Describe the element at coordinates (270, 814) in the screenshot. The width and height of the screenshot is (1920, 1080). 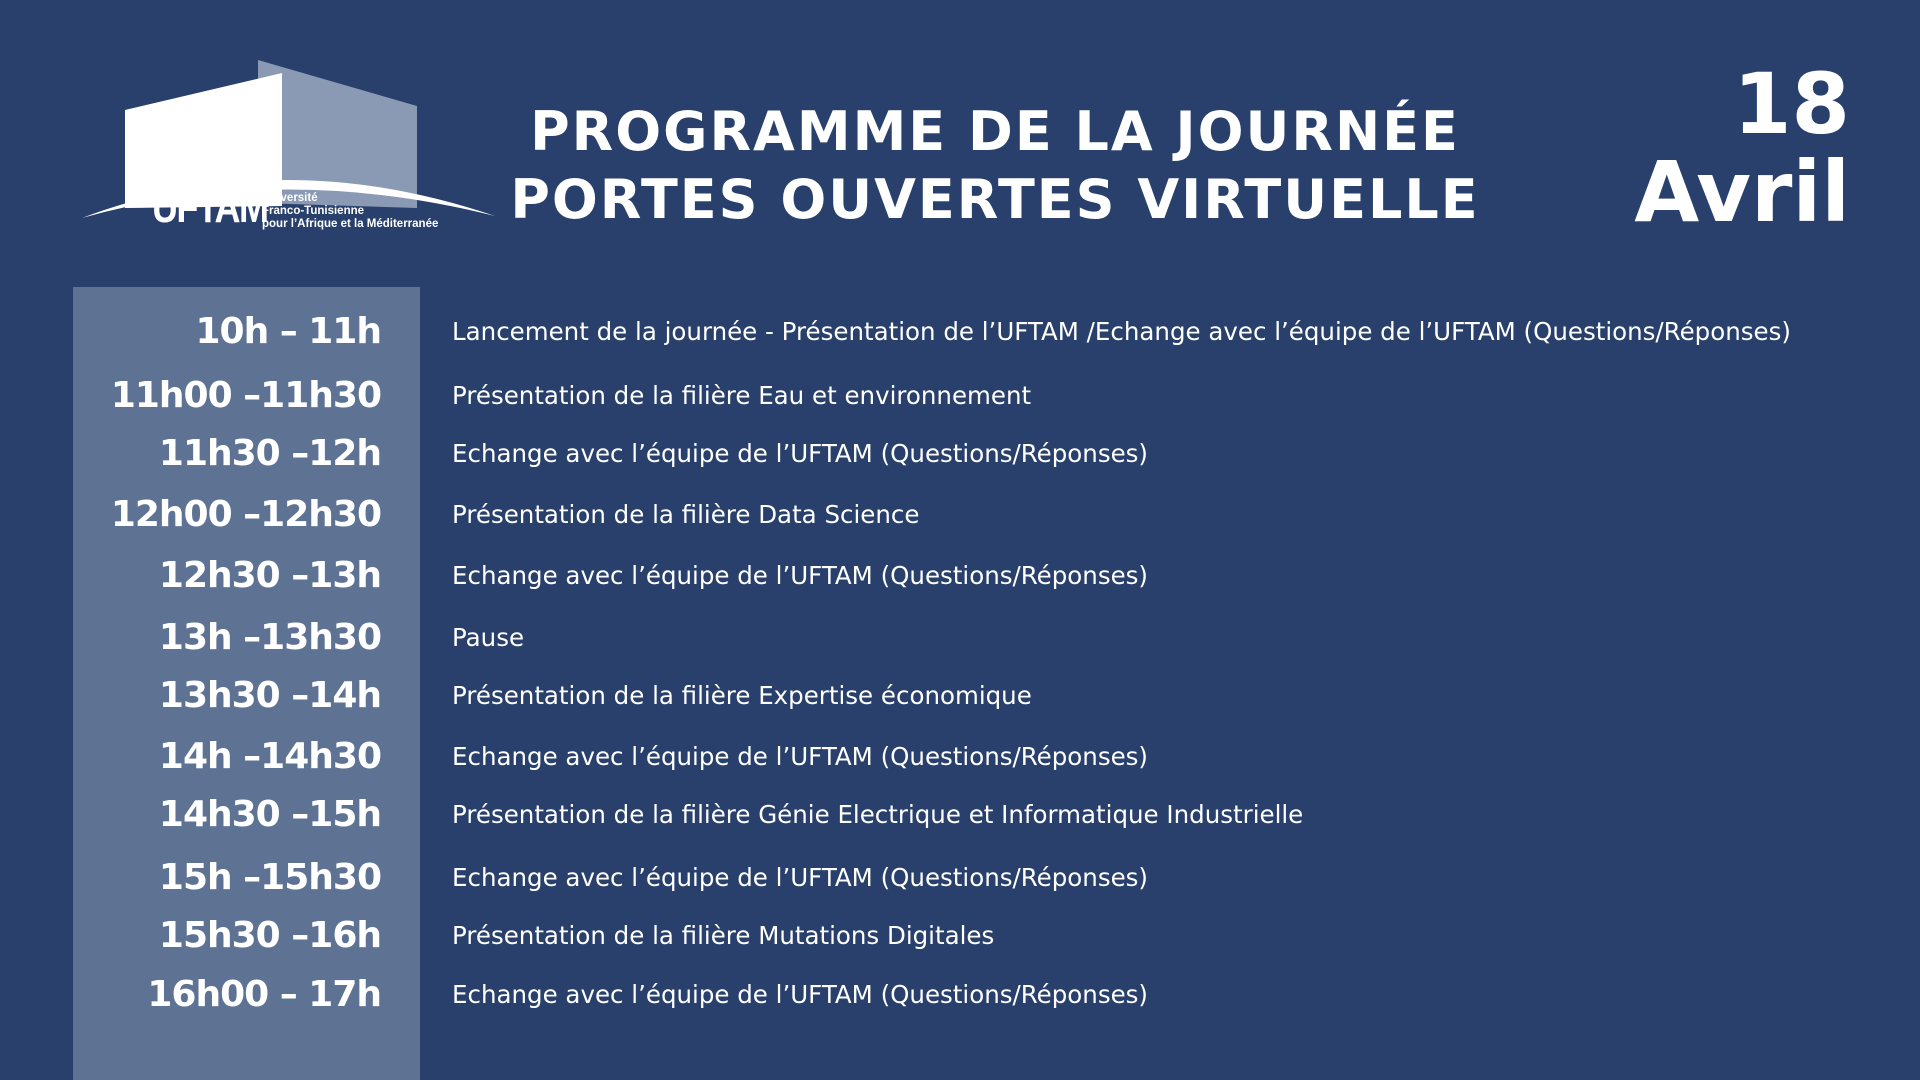
I see `schedule-time: 14h30 –15h` at that location.